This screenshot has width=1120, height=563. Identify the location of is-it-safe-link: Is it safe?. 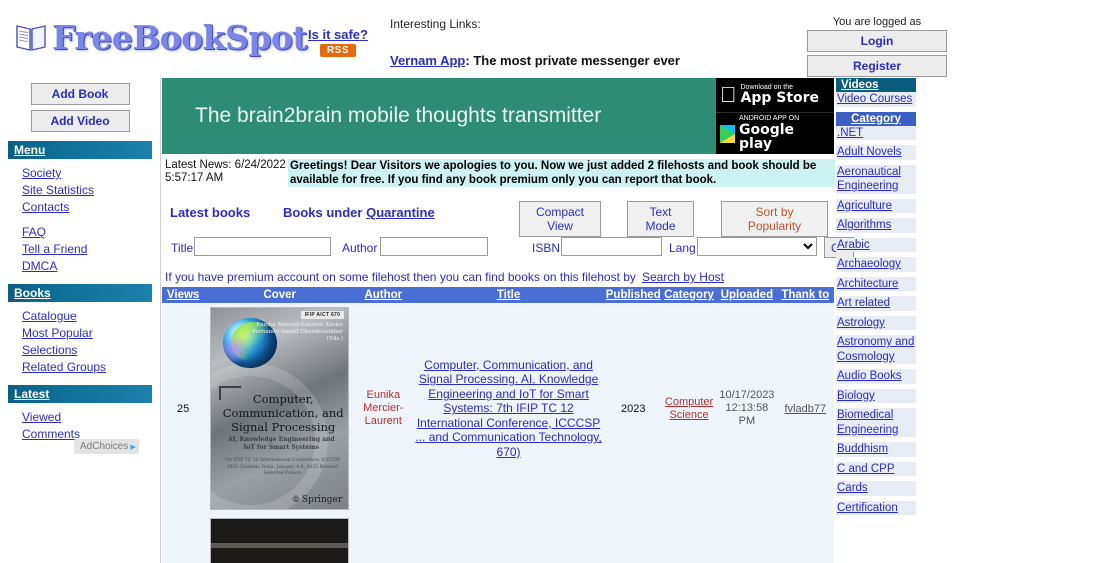
(338, 34).